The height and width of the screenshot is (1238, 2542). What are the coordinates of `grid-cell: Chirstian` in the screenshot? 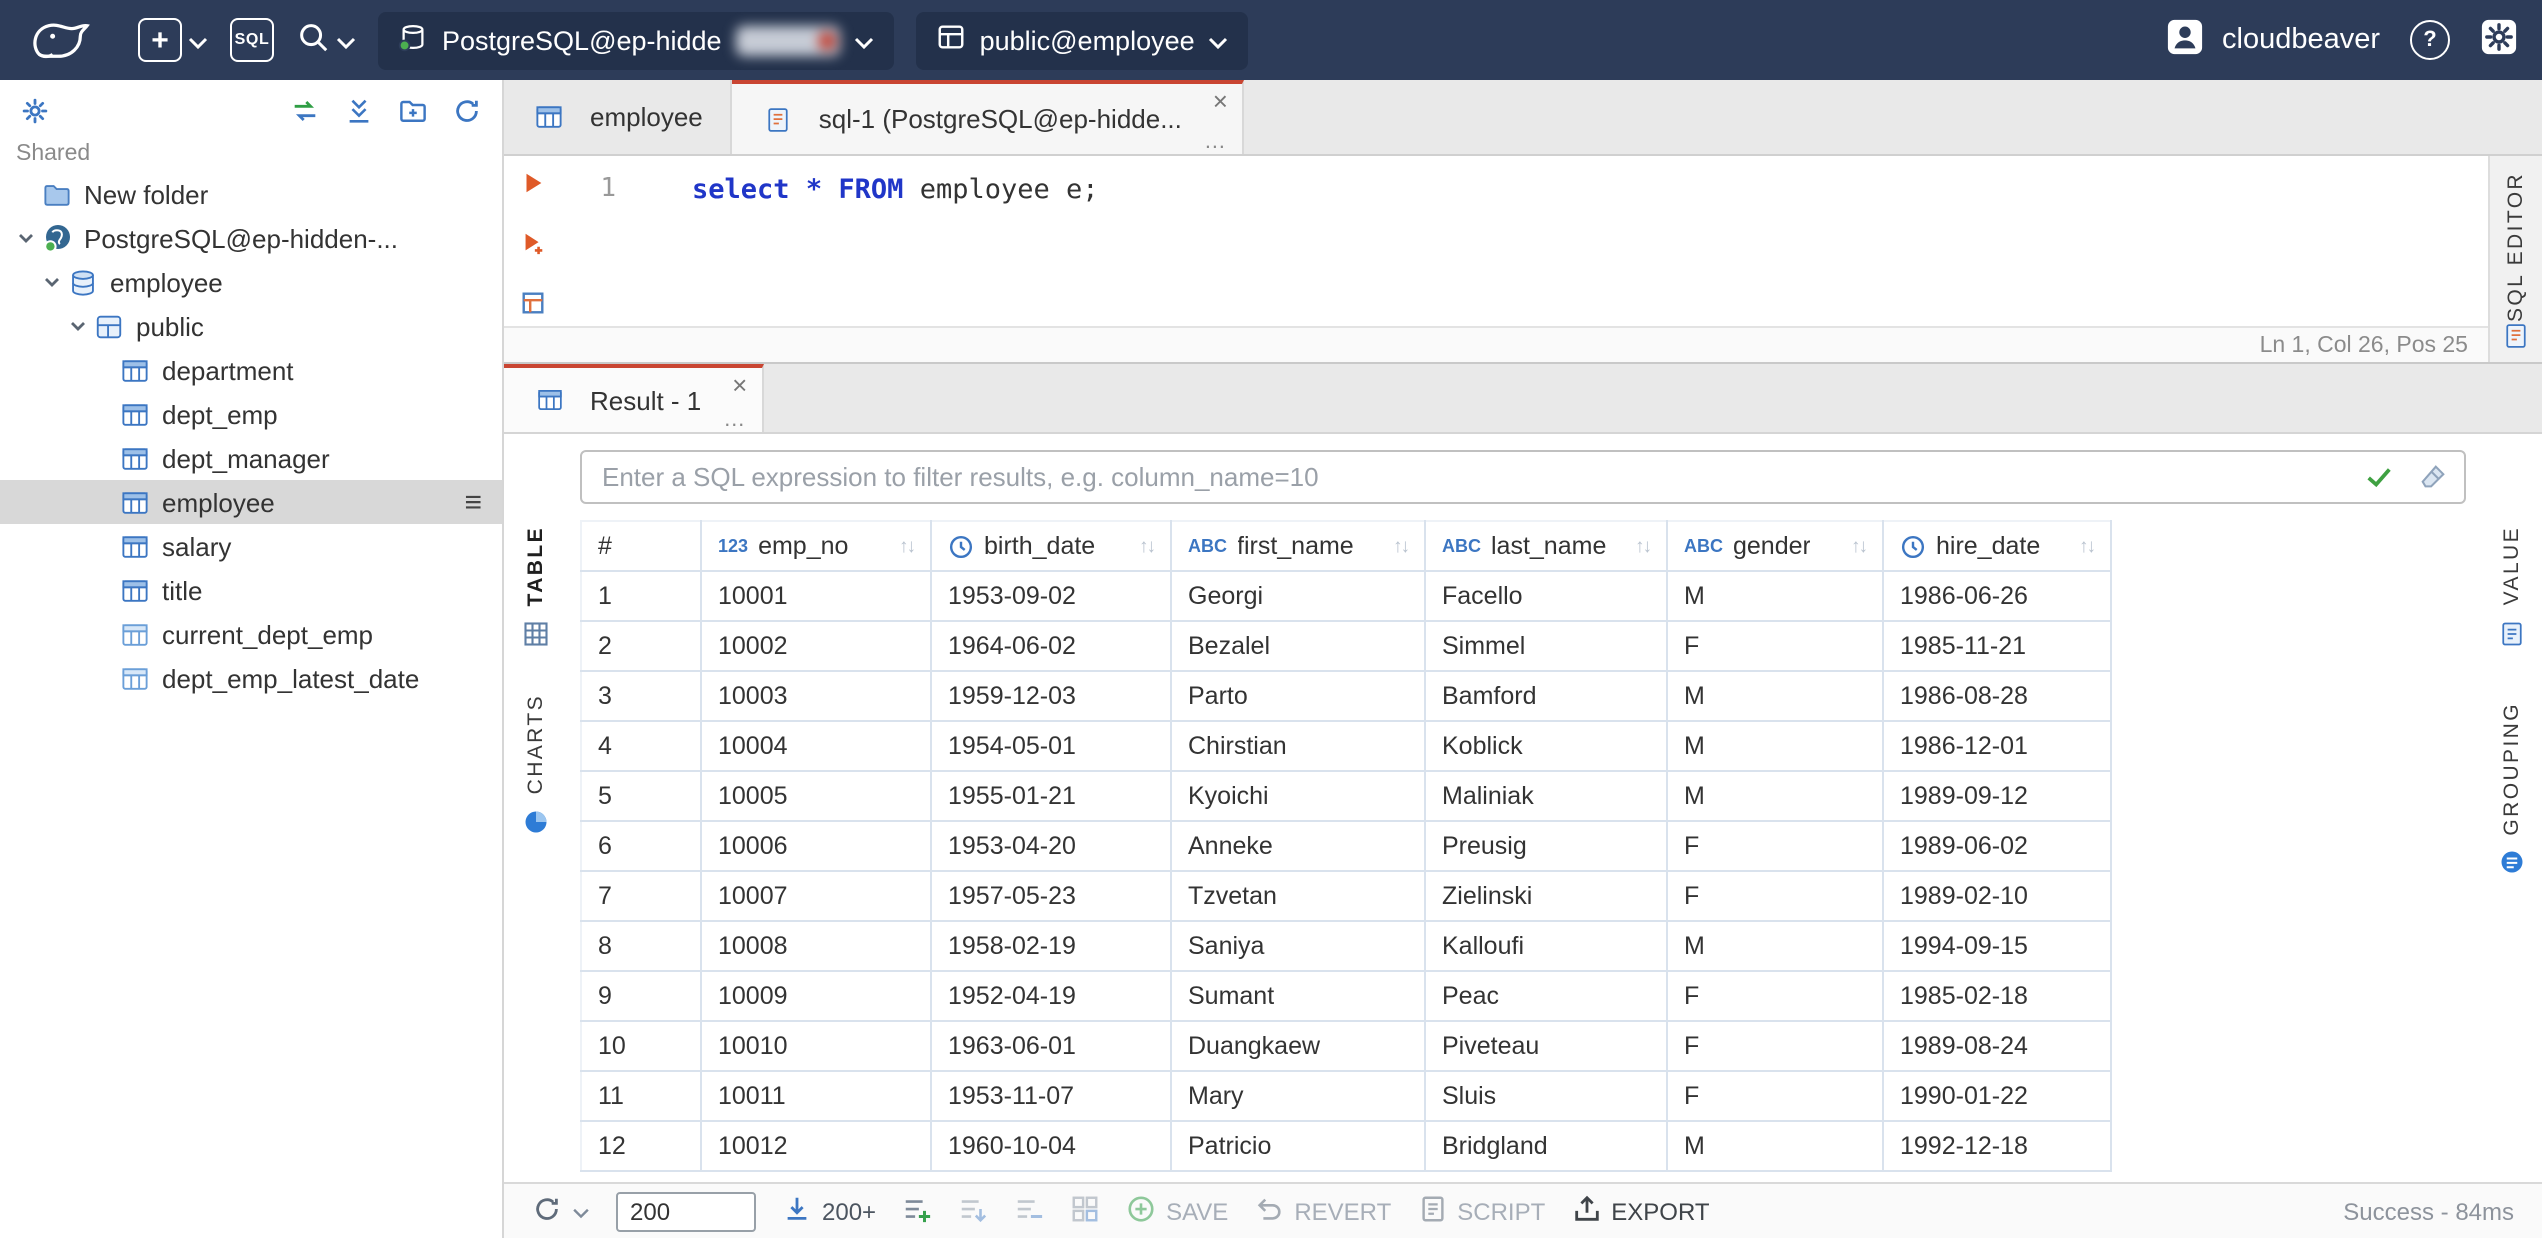 It's located at (1298, 746).